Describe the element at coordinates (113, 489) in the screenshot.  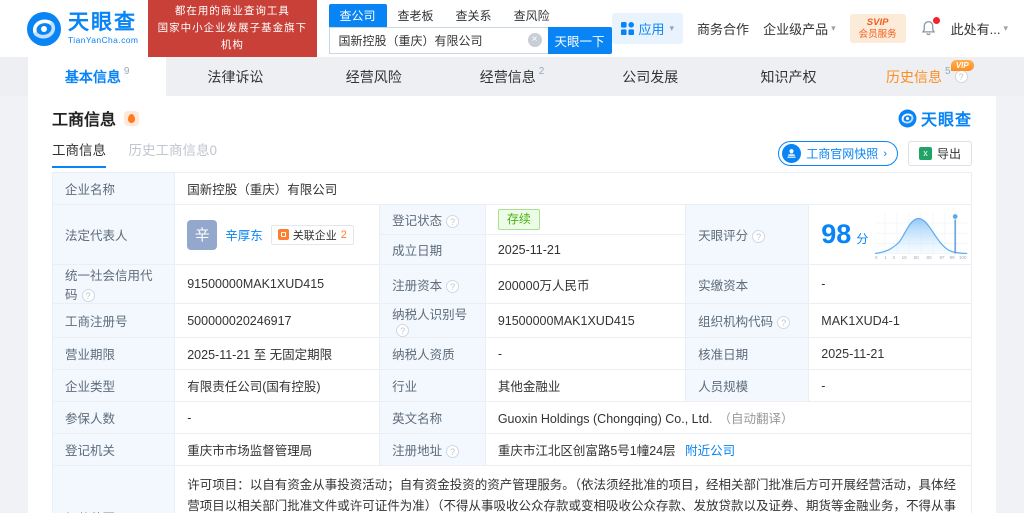
I see `field-label: 经营范围?` at that location.